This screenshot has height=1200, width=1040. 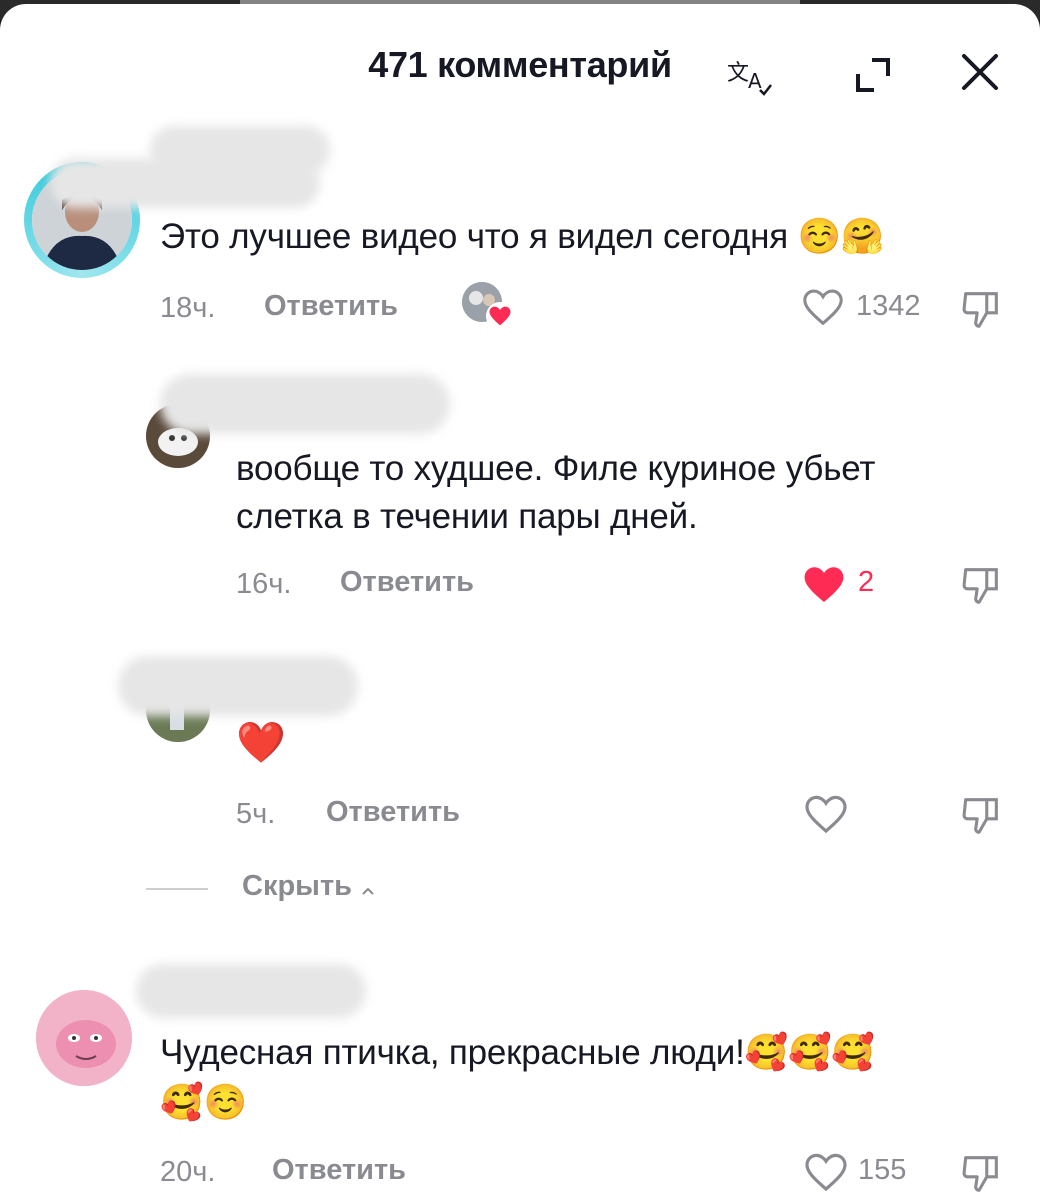 What do you see at coordinates (809, 1052) in the screenshot?
I see `comment-emoji: 🥰🥰🥰` at bounding box center [809, 1052].